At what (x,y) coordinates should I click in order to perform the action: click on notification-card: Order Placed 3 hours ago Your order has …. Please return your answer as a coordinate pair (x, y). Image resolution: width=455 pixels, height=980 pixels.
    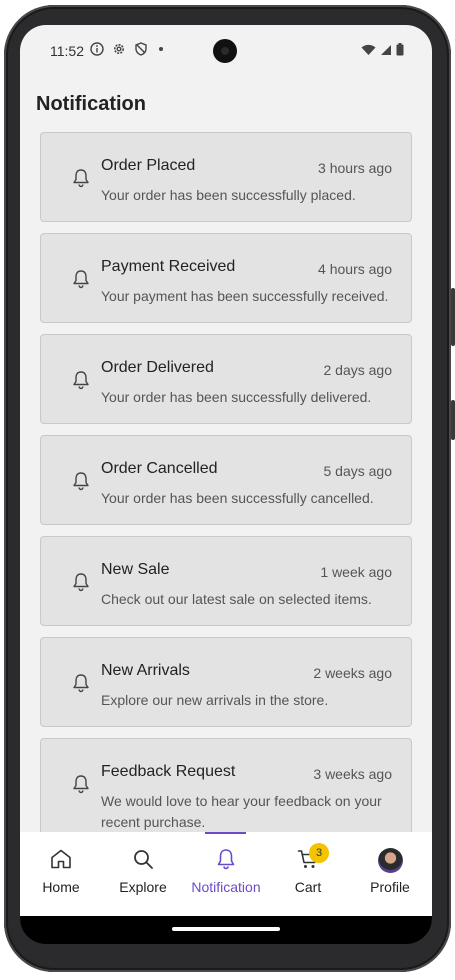
    Looking at the image, I should click on (226, 177).